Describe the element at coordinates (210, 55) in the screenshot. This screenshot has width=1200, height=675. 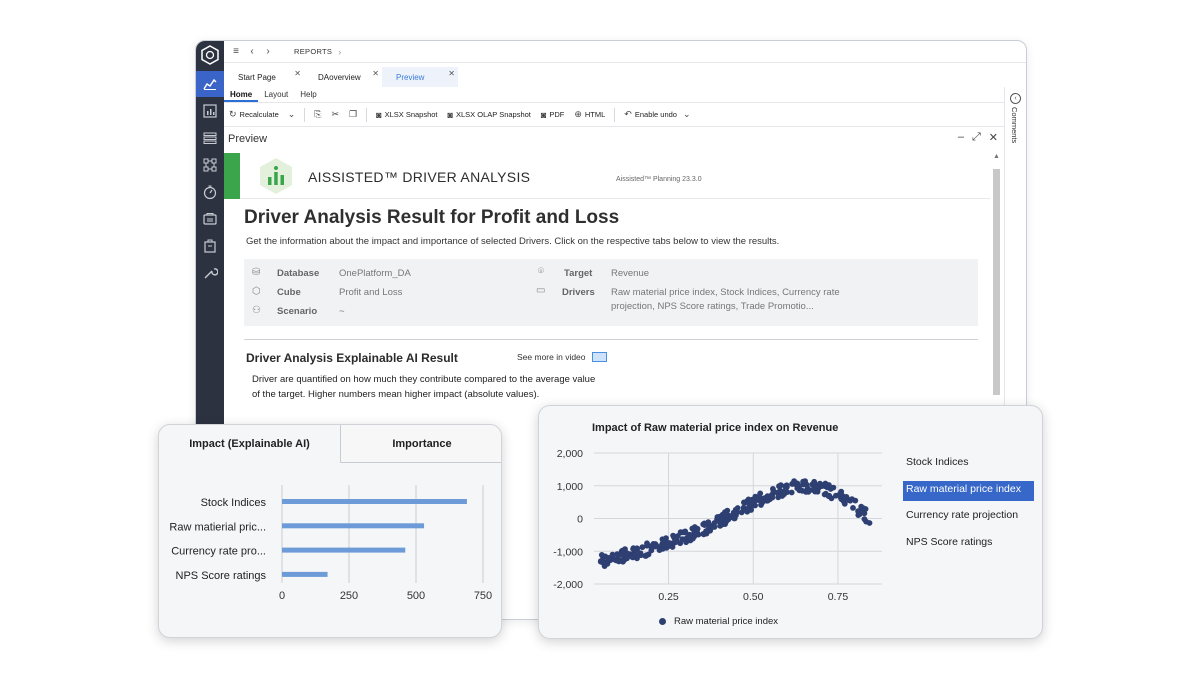
I see `app-logo-icon` at that location.